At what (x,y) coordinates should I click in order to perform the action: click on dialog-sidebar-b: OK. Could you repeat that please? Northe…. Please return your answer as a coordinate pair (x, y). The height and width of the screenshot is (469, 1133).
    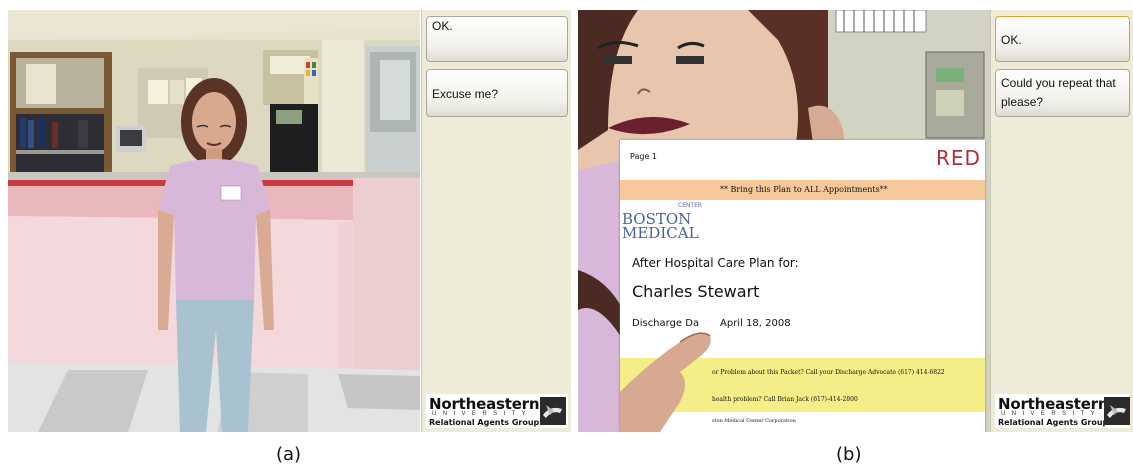
    Looking at the image, I should click on (1061, 221).